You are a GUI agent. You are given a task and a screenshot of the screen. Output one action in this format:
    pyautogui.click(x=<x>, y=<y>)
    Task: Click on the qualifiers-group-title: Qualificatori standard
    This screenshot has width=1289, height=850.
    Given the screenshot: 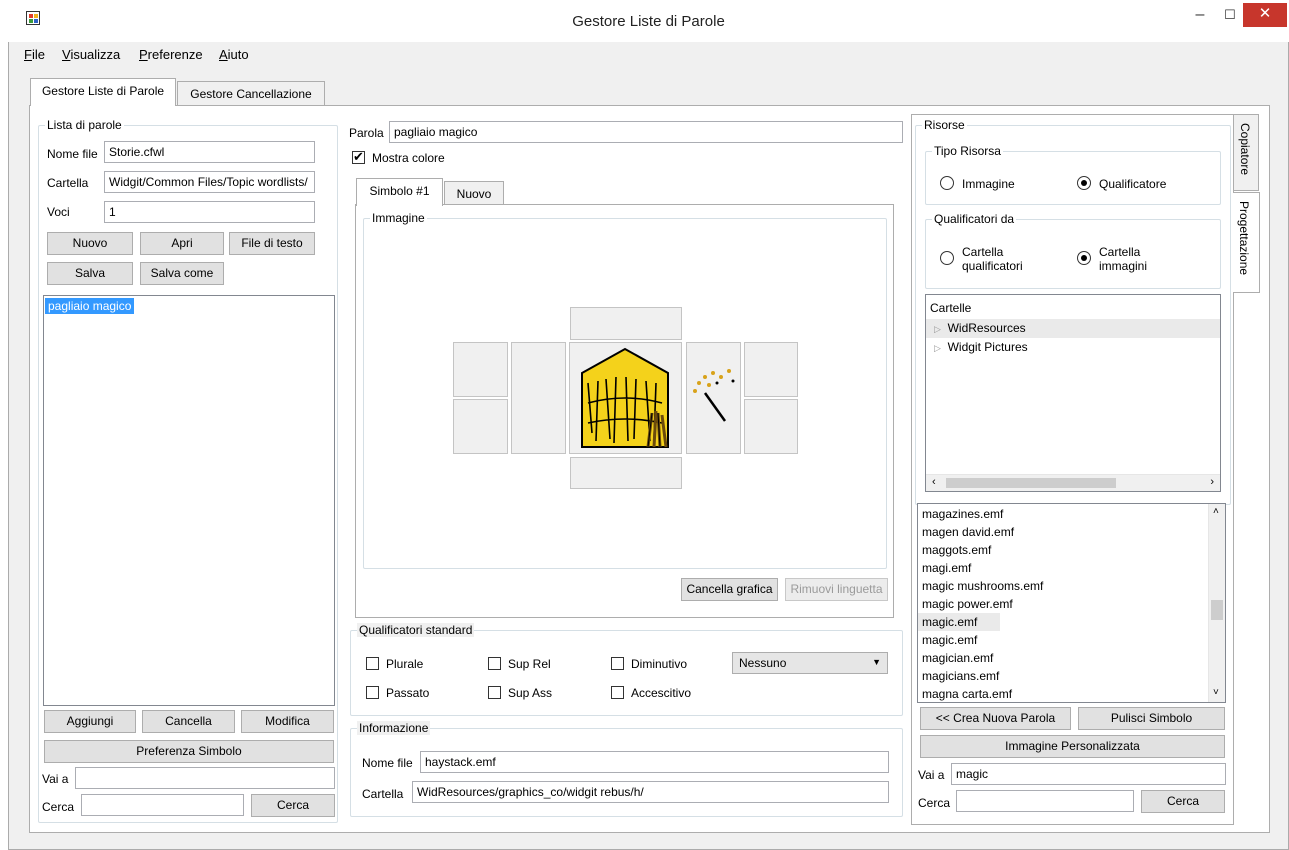 What is the action you would take?
    pyautogui.click(x=416, y=630)
    